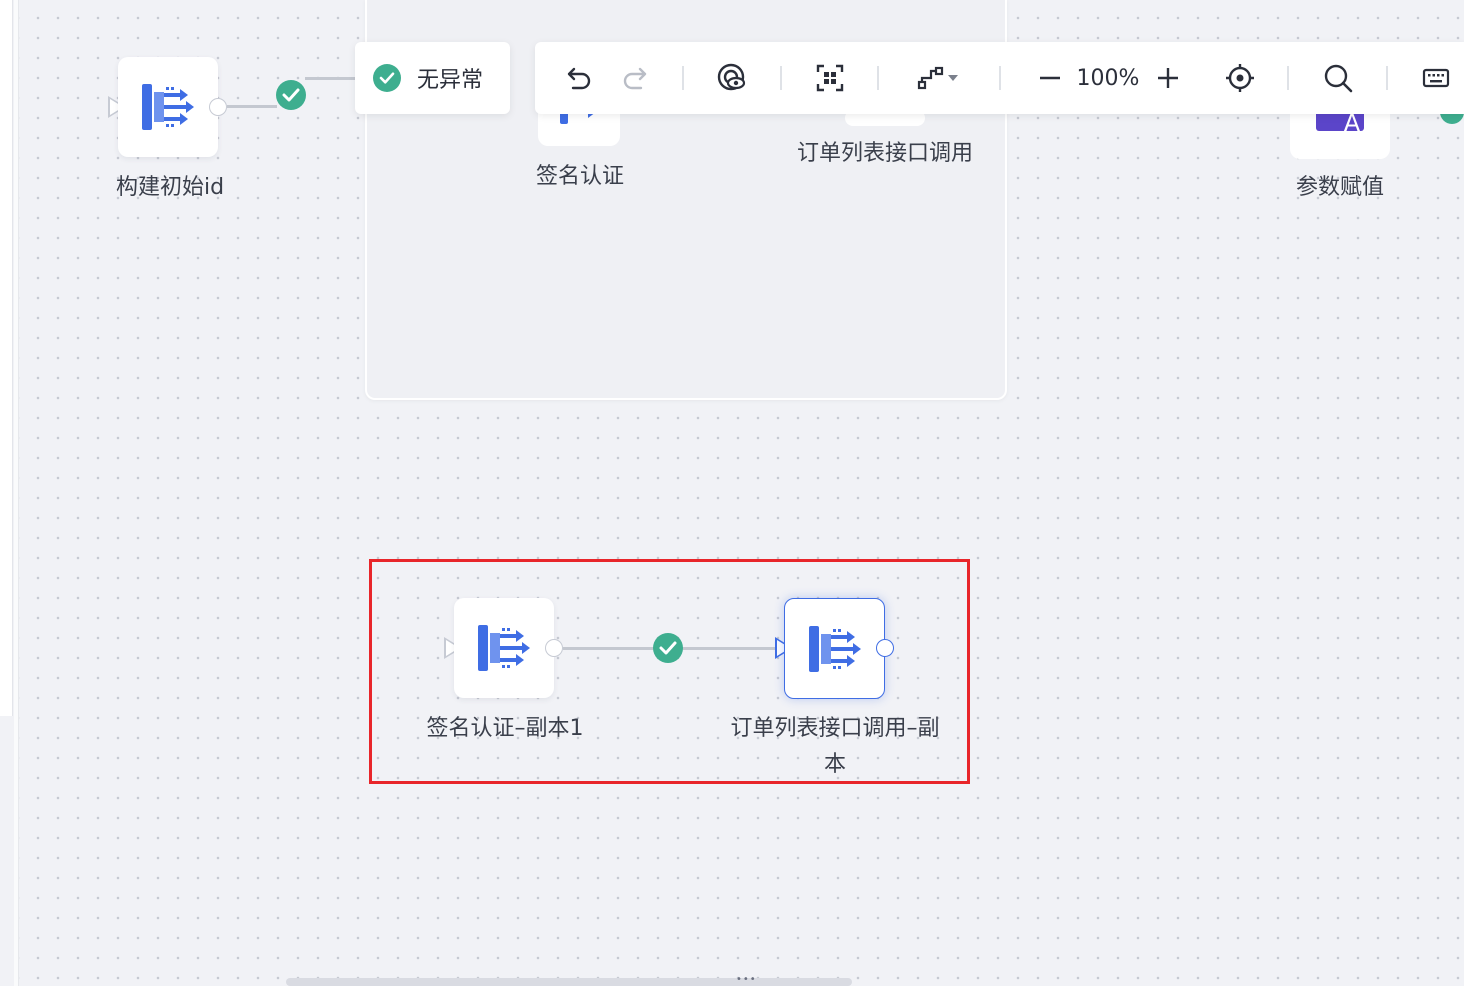 Image resolution: width=1464 pixels, height=986 pixels. Describe the element at coordinates (746, 980) in the screenshot. I see `scrollbar-grip-icon: •••` at that location.